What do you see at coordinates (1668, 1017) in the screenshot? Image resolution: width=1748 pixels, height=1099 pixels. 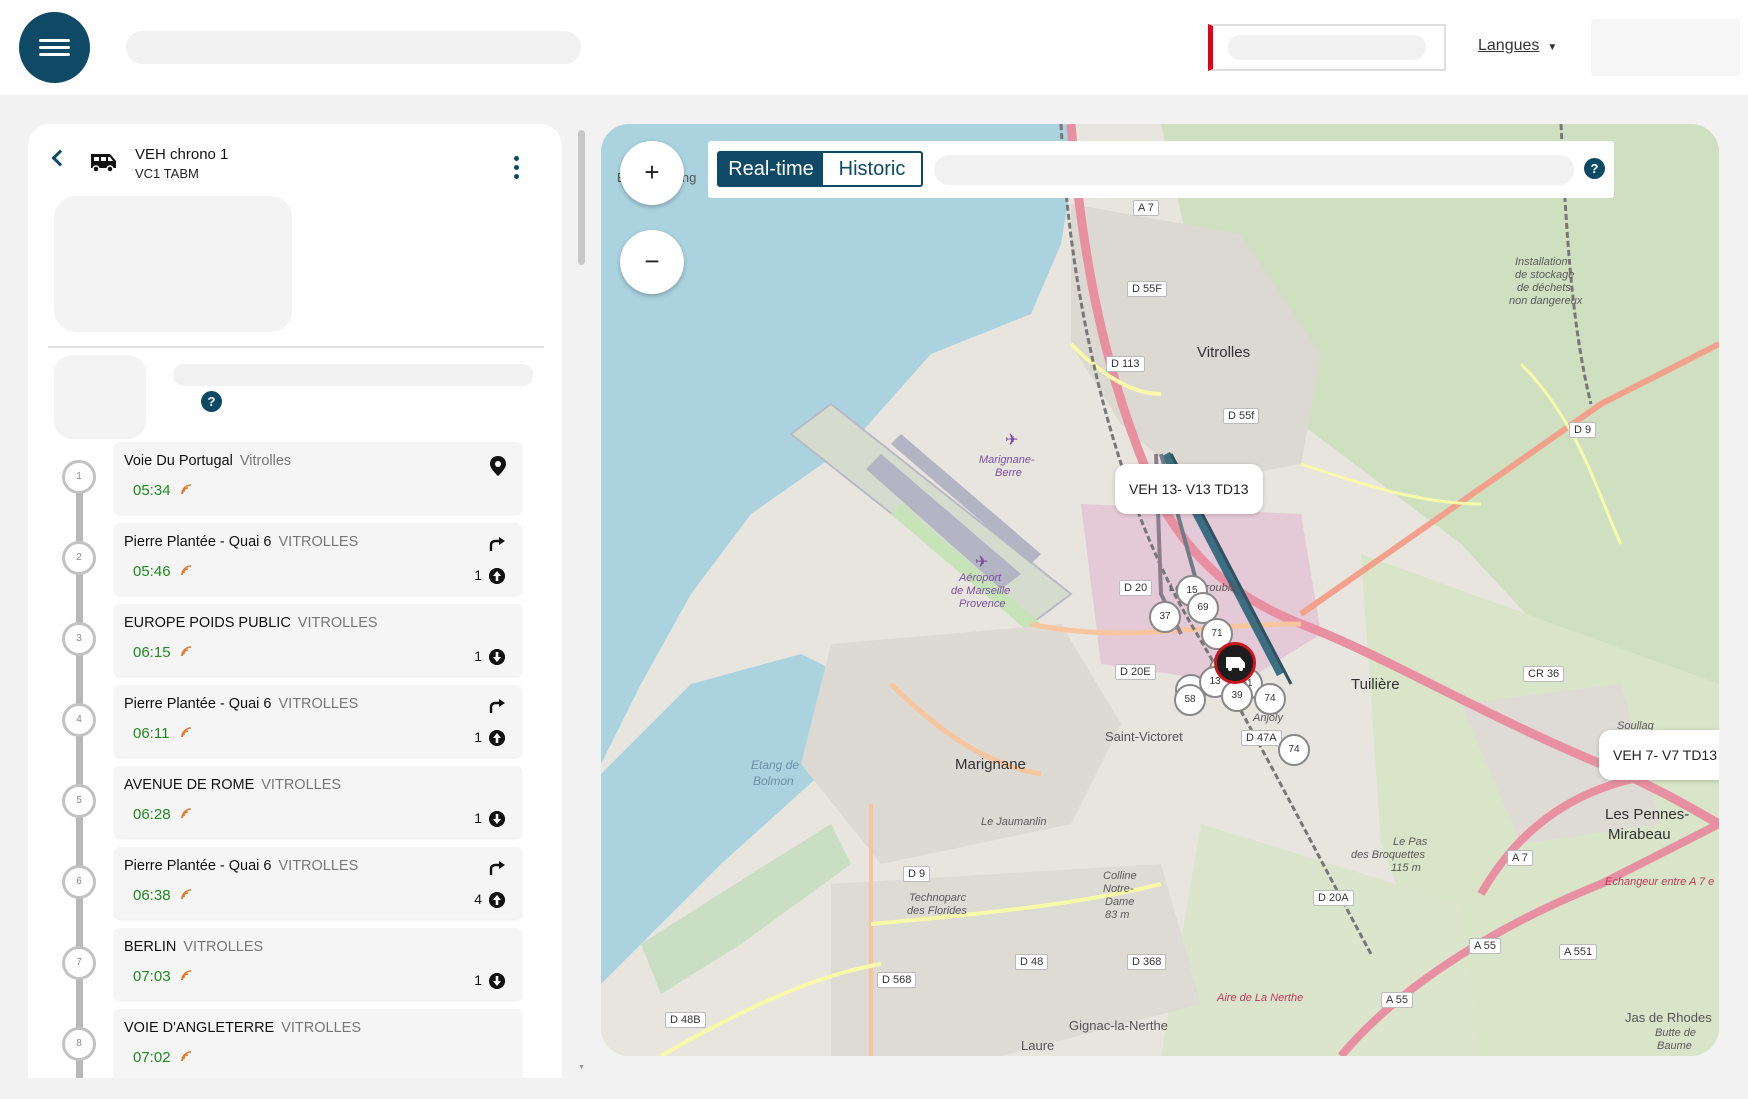 I see `place-label: Jas de Rhodes` at bounding box center [1668, 1017].